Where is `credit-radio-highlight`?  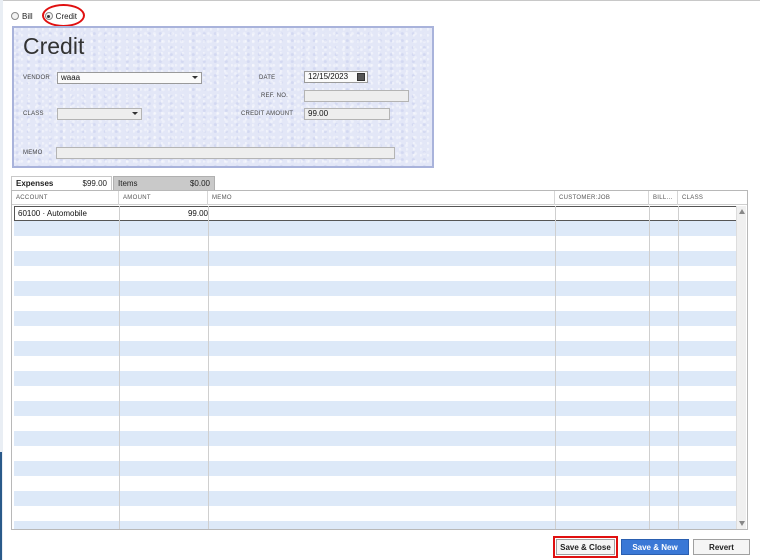 credit-radio-highlight is located at coordinates (63, 15).